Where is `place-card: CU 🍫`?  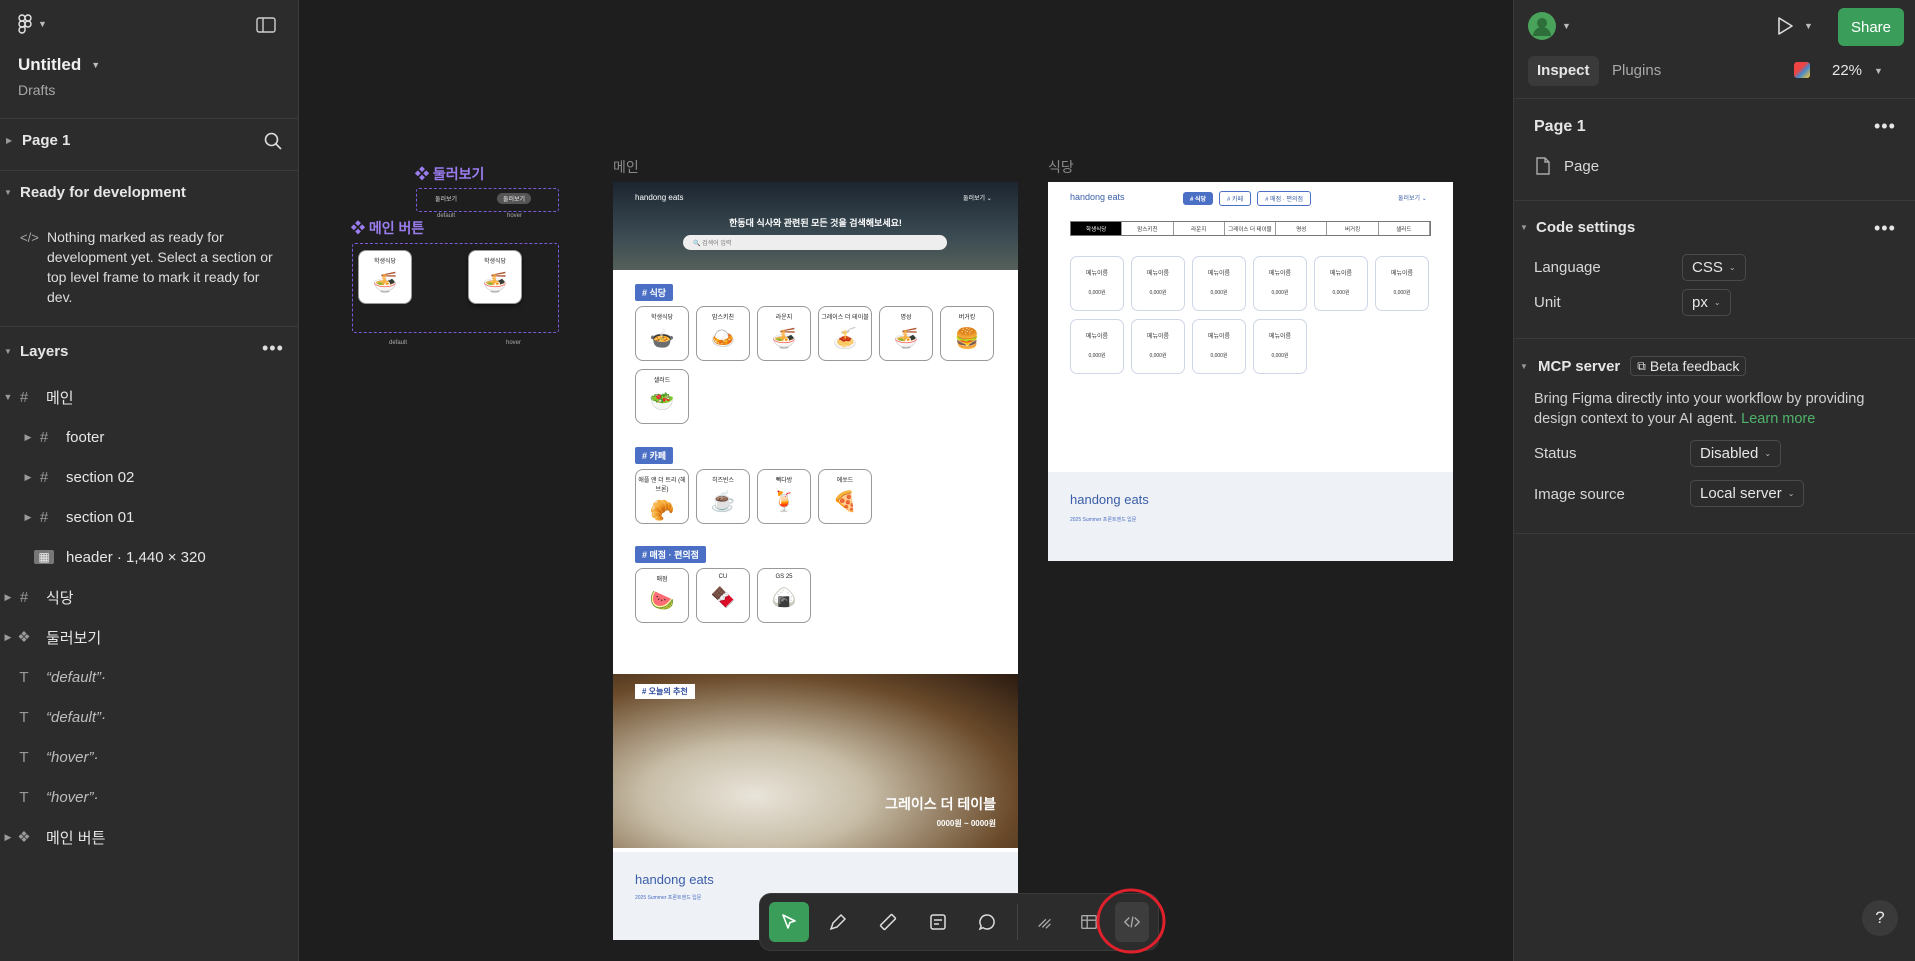
place-card: CU 🍫 is located at coordinates (723, 595).